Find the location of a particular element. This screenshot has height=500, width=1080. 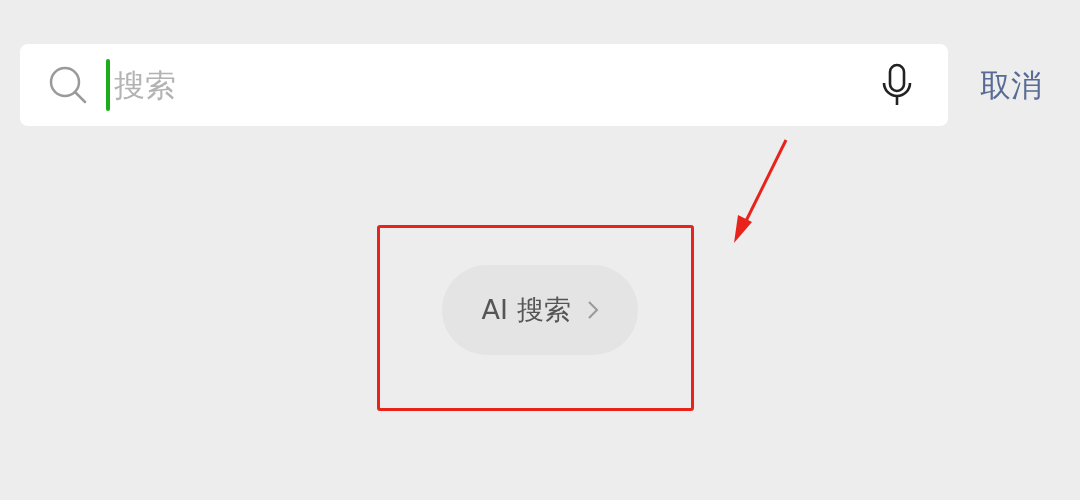

cancel-button: 取消 is located at coordinates (1011, 85).